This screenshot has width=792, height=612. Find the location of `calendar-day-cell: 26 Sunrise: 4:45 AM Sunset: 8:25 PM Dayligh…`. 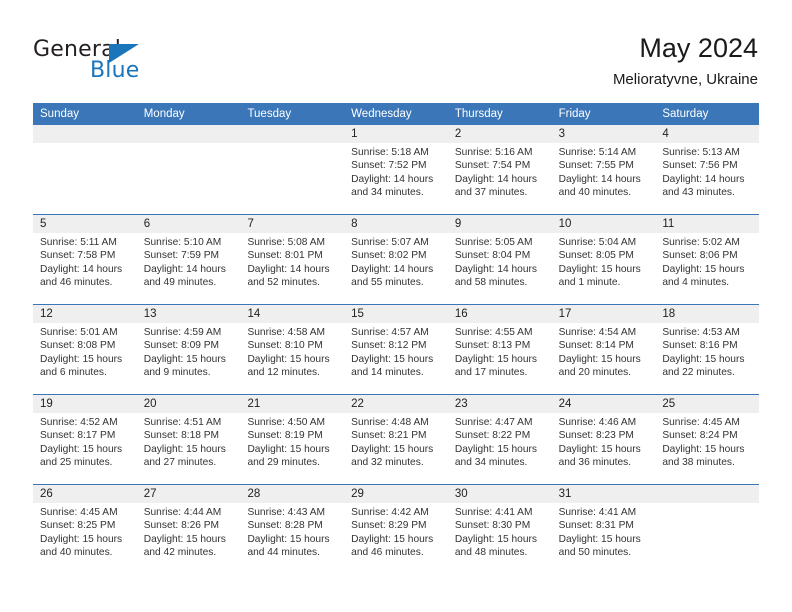

calendar-day-cell: 26 Sunrise: 4:45 AM Sunset: 8:25 PM Dayligh… is located at coordinates (85, 529).